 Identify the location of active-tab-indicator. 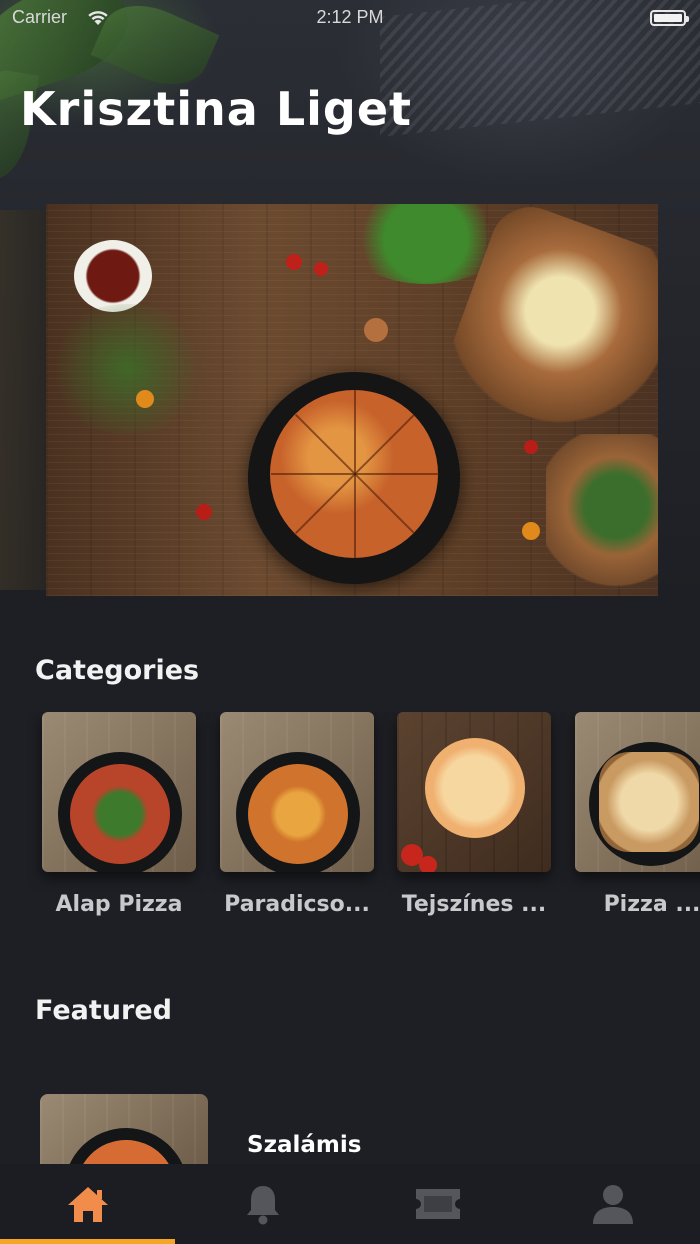
(87, 1241).